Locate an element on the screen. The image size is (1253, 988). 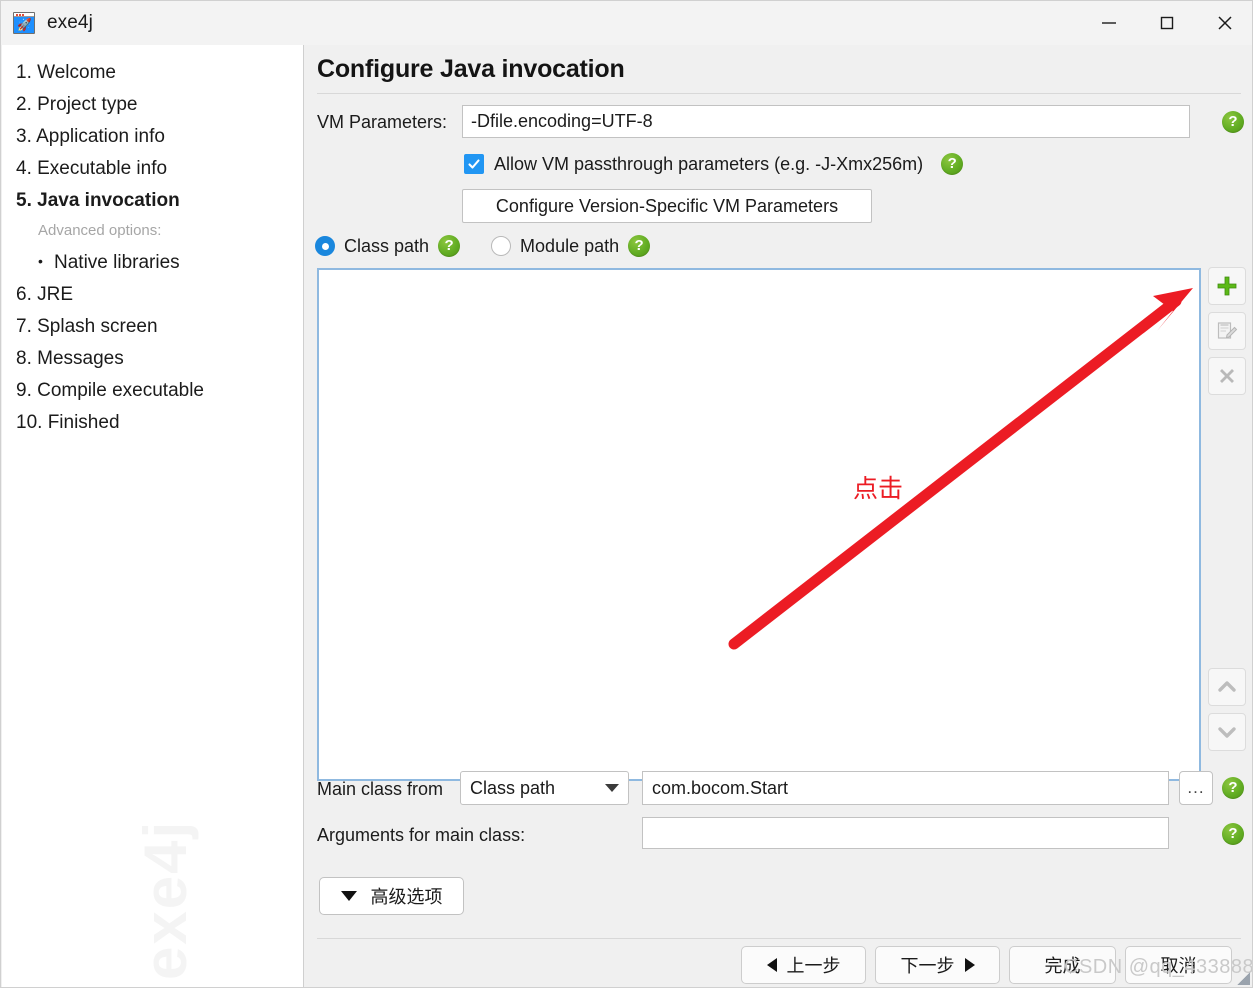
sidebar-item-messages: 8. Messages is located at coordinates (159, 359).